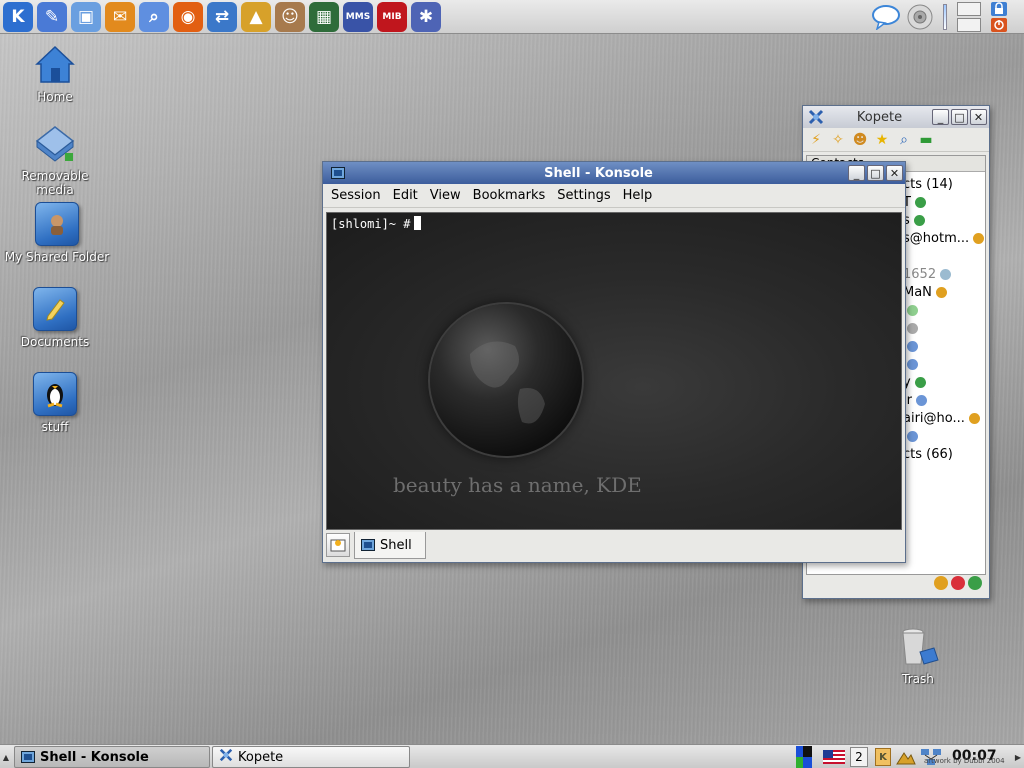 Image resolution: width=1024 pixels, height=768 pixels. Describe the element at coordinates (926, 140) in the screenshot. I see `add-group-icon: ▬` at that location.